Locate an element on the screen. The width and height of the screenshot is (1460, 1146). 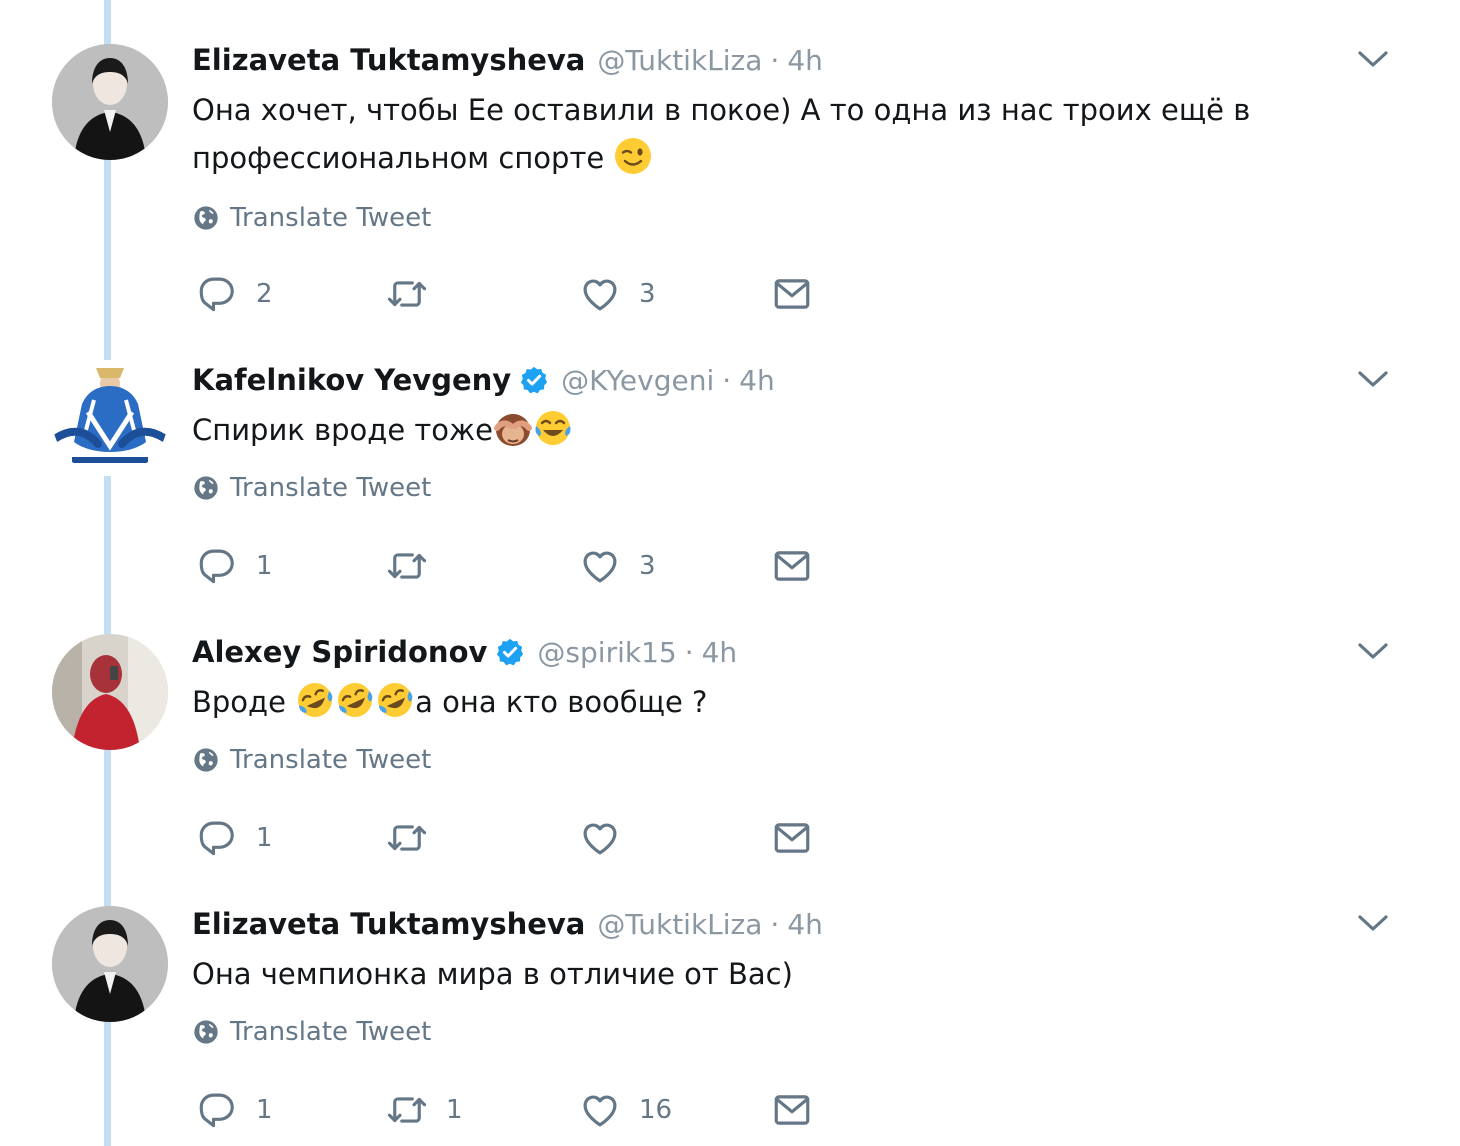
reply-button: 2 is located at coordinates (234, 294).